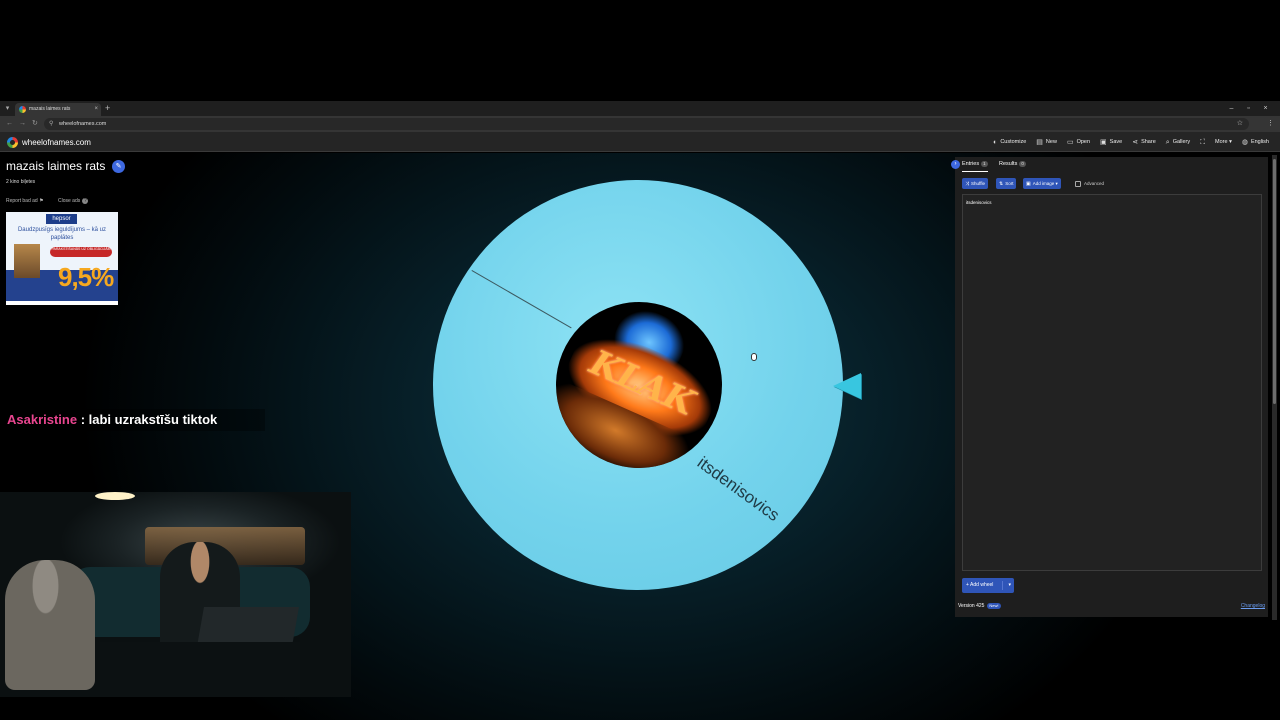 Image resolution: width=1280 pixels, height=720 pixels. What do you see at coordinates (12, 142) in the screenshot?
I see `wheel-logo-icon` at bounding box center [12, 142].